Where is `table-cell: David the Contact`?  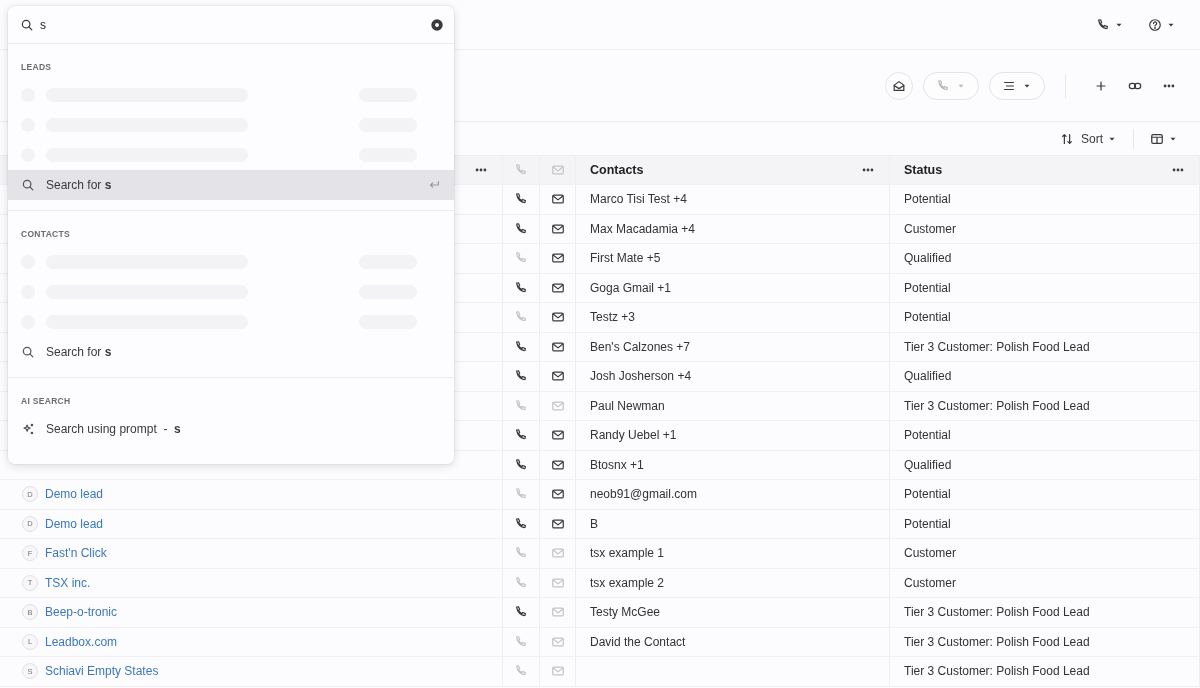 table-cell: David the Contact is located at coordinates (638, 641).